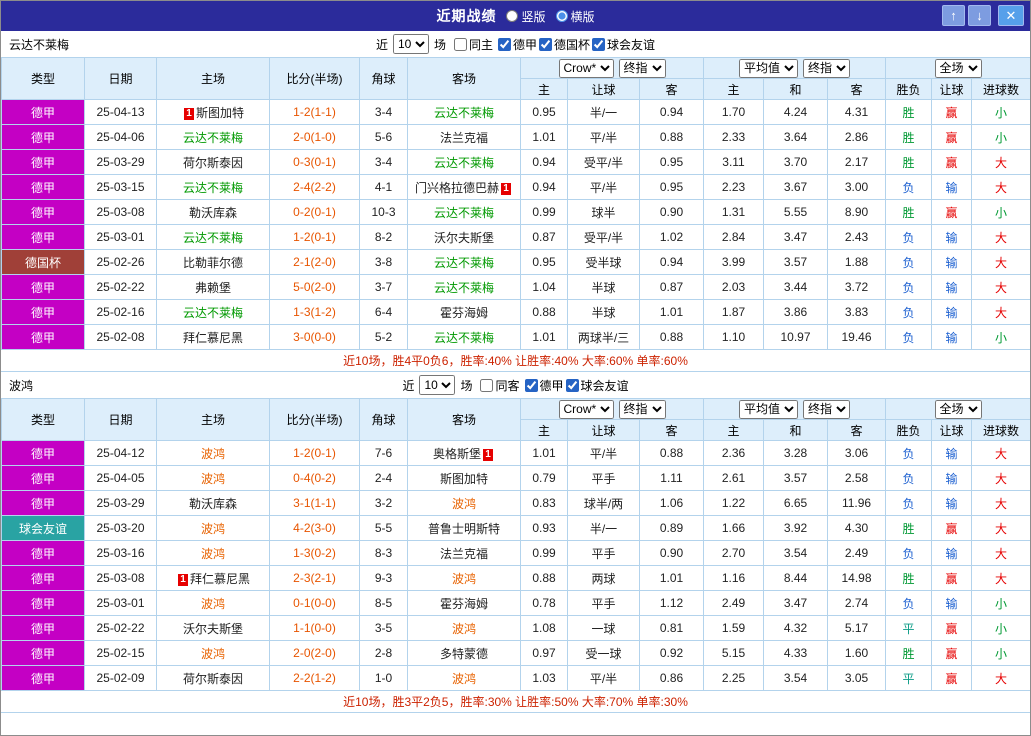 The image size is (1031, 736). What do you see at coordinates (120, 478) in the screenshot?
I see `match-date: 25-04-05` at bounding box center [120, 478].